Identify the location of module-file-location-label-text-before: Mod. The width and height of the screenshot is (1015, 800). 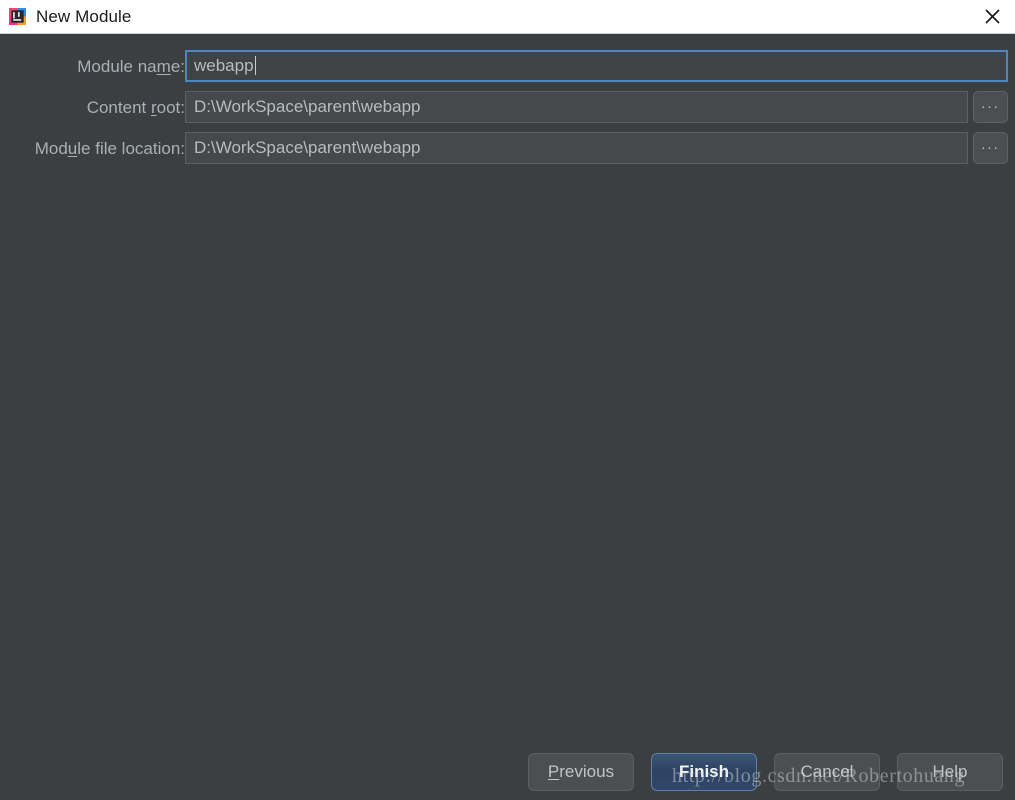
(51, 148).